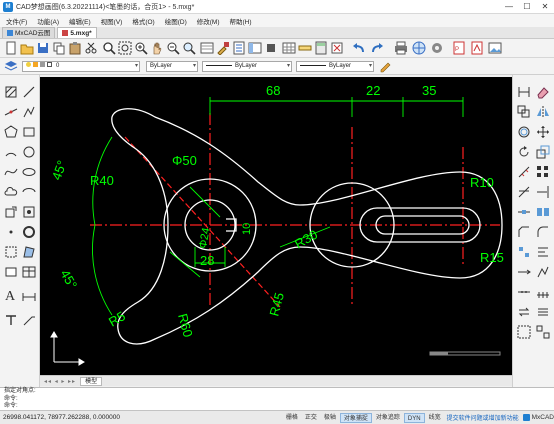 The height and width of the screenshot is (424, 554). I want to click on toggle-object-track: 对象追踪, so click(388, 418).